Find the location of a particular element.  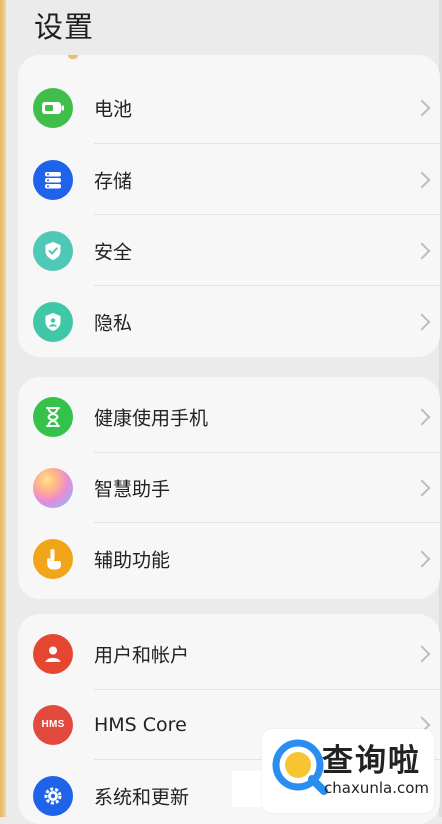

watermark-domain: chaxunla.com is located at coordinates (376, 788).